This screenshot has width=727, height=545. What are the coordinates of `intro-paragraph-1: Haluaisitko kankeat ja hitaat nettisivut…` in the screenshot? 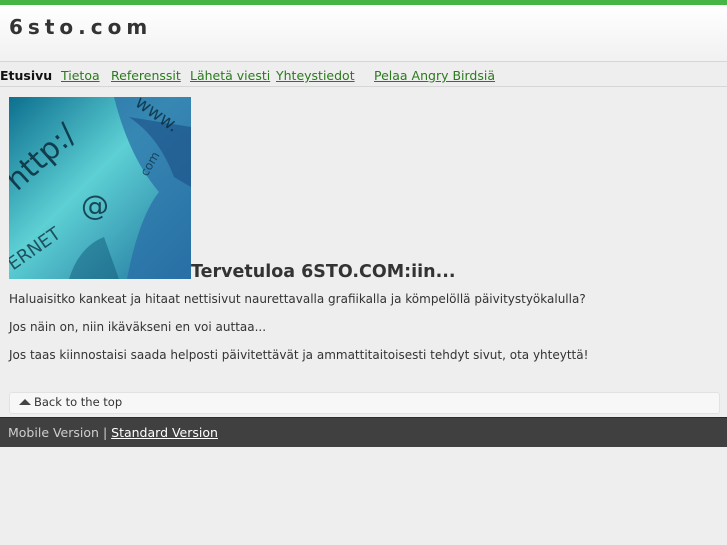 It's located at (297, 299).